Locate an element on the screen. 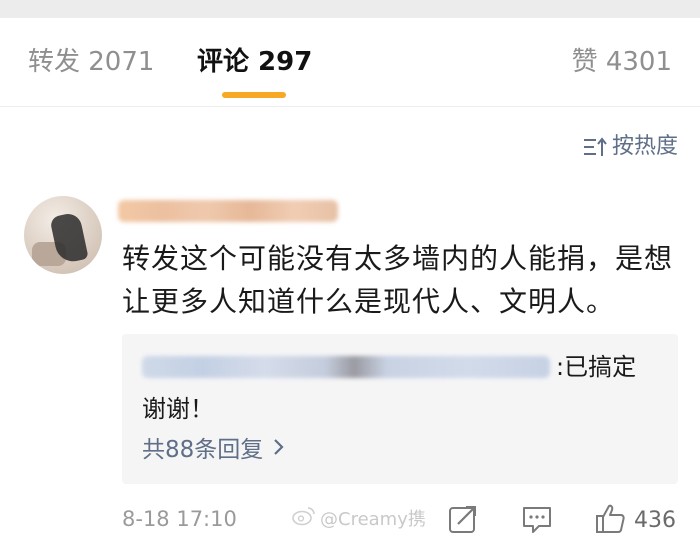 This screenshot has width=700, height=548. comment-button is located at coordinates (537, 521).